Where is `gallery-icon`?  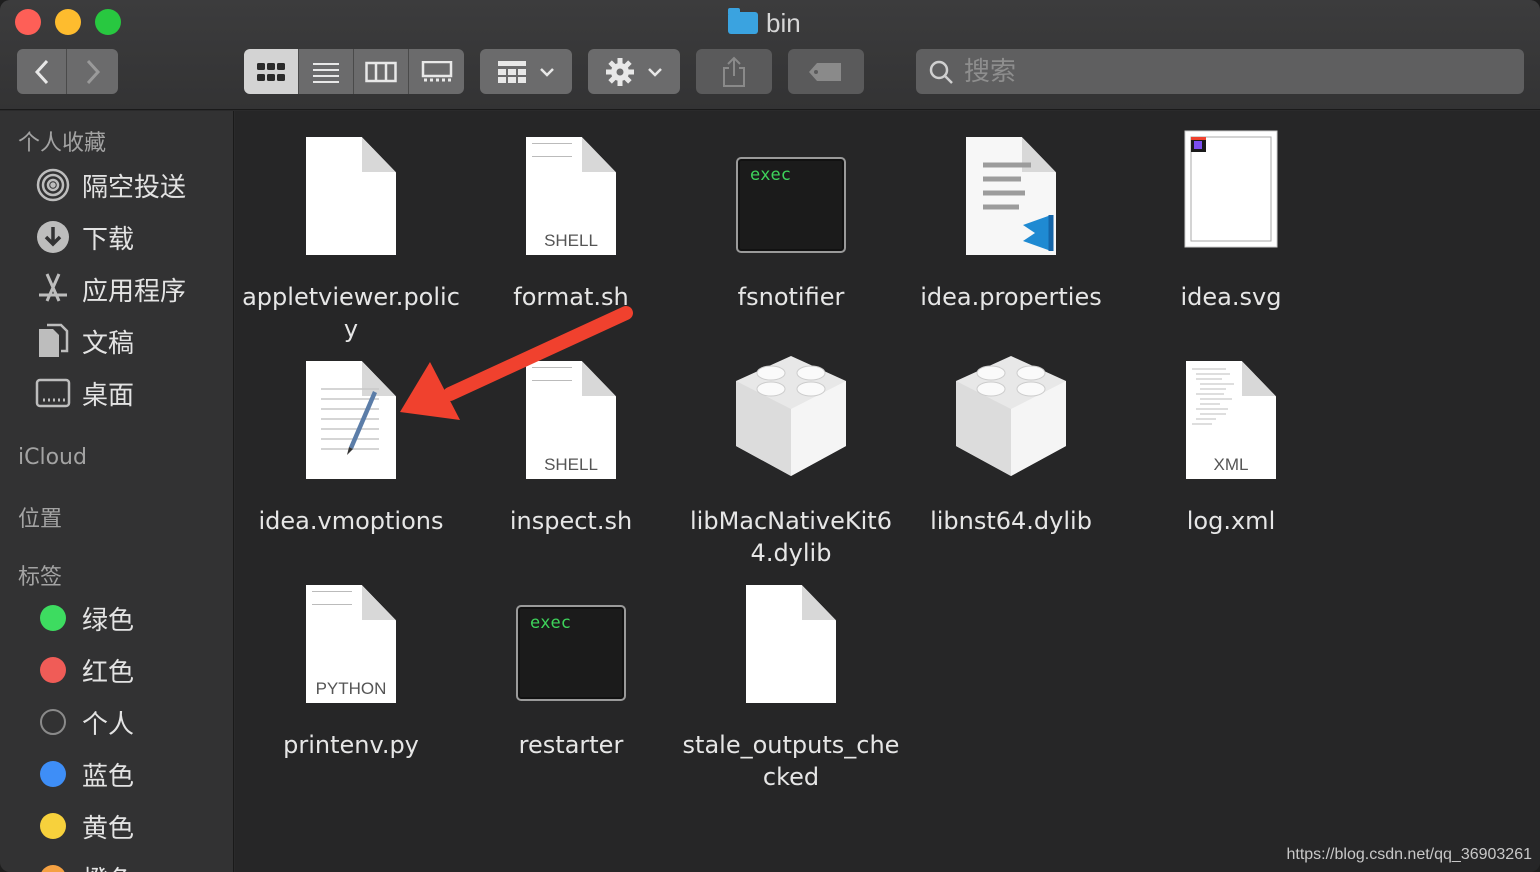 gallery-icon is located at coordinates (436, 70).